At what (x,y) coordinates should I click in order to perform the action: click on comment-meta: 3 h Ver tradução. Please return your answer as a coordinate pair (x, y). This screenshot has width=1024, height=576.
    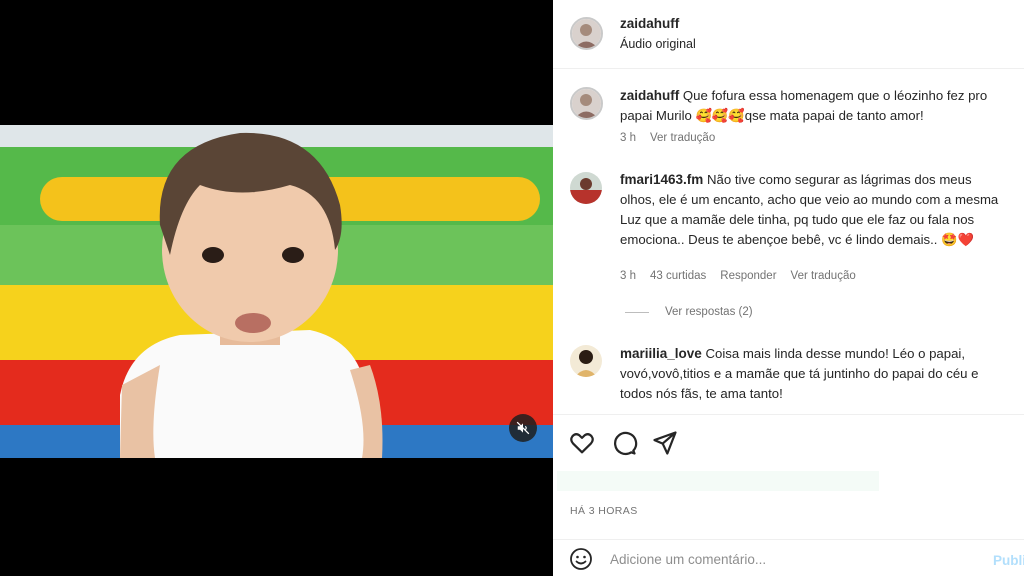
    Looking at the image, I should click on (667, 138).